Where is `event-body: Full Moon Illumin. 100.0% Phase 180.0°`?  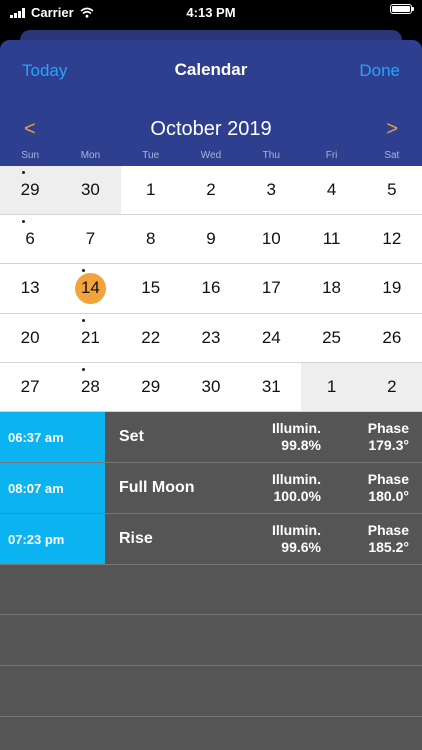
event-body: Full Moon Illumin. 100.0% Phase 180.0° is located at coordinates (263, 488).